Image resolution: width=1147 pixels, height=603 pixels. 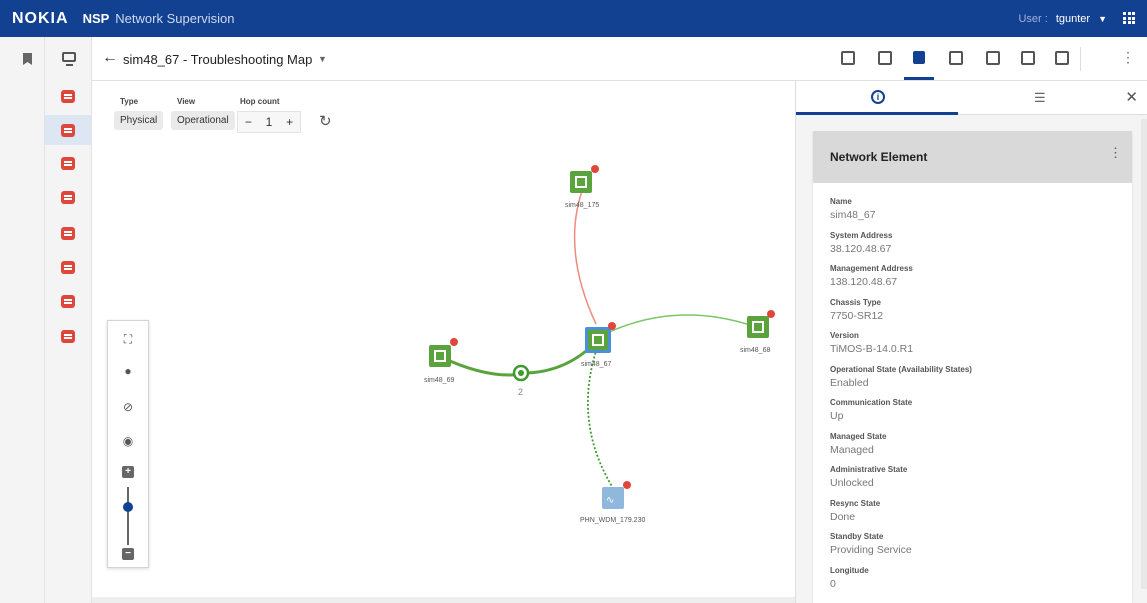 What do you see at coordinates (852, 449) in the screenshot?
I see `property-value: Managed` at bounding box center [852, 449].